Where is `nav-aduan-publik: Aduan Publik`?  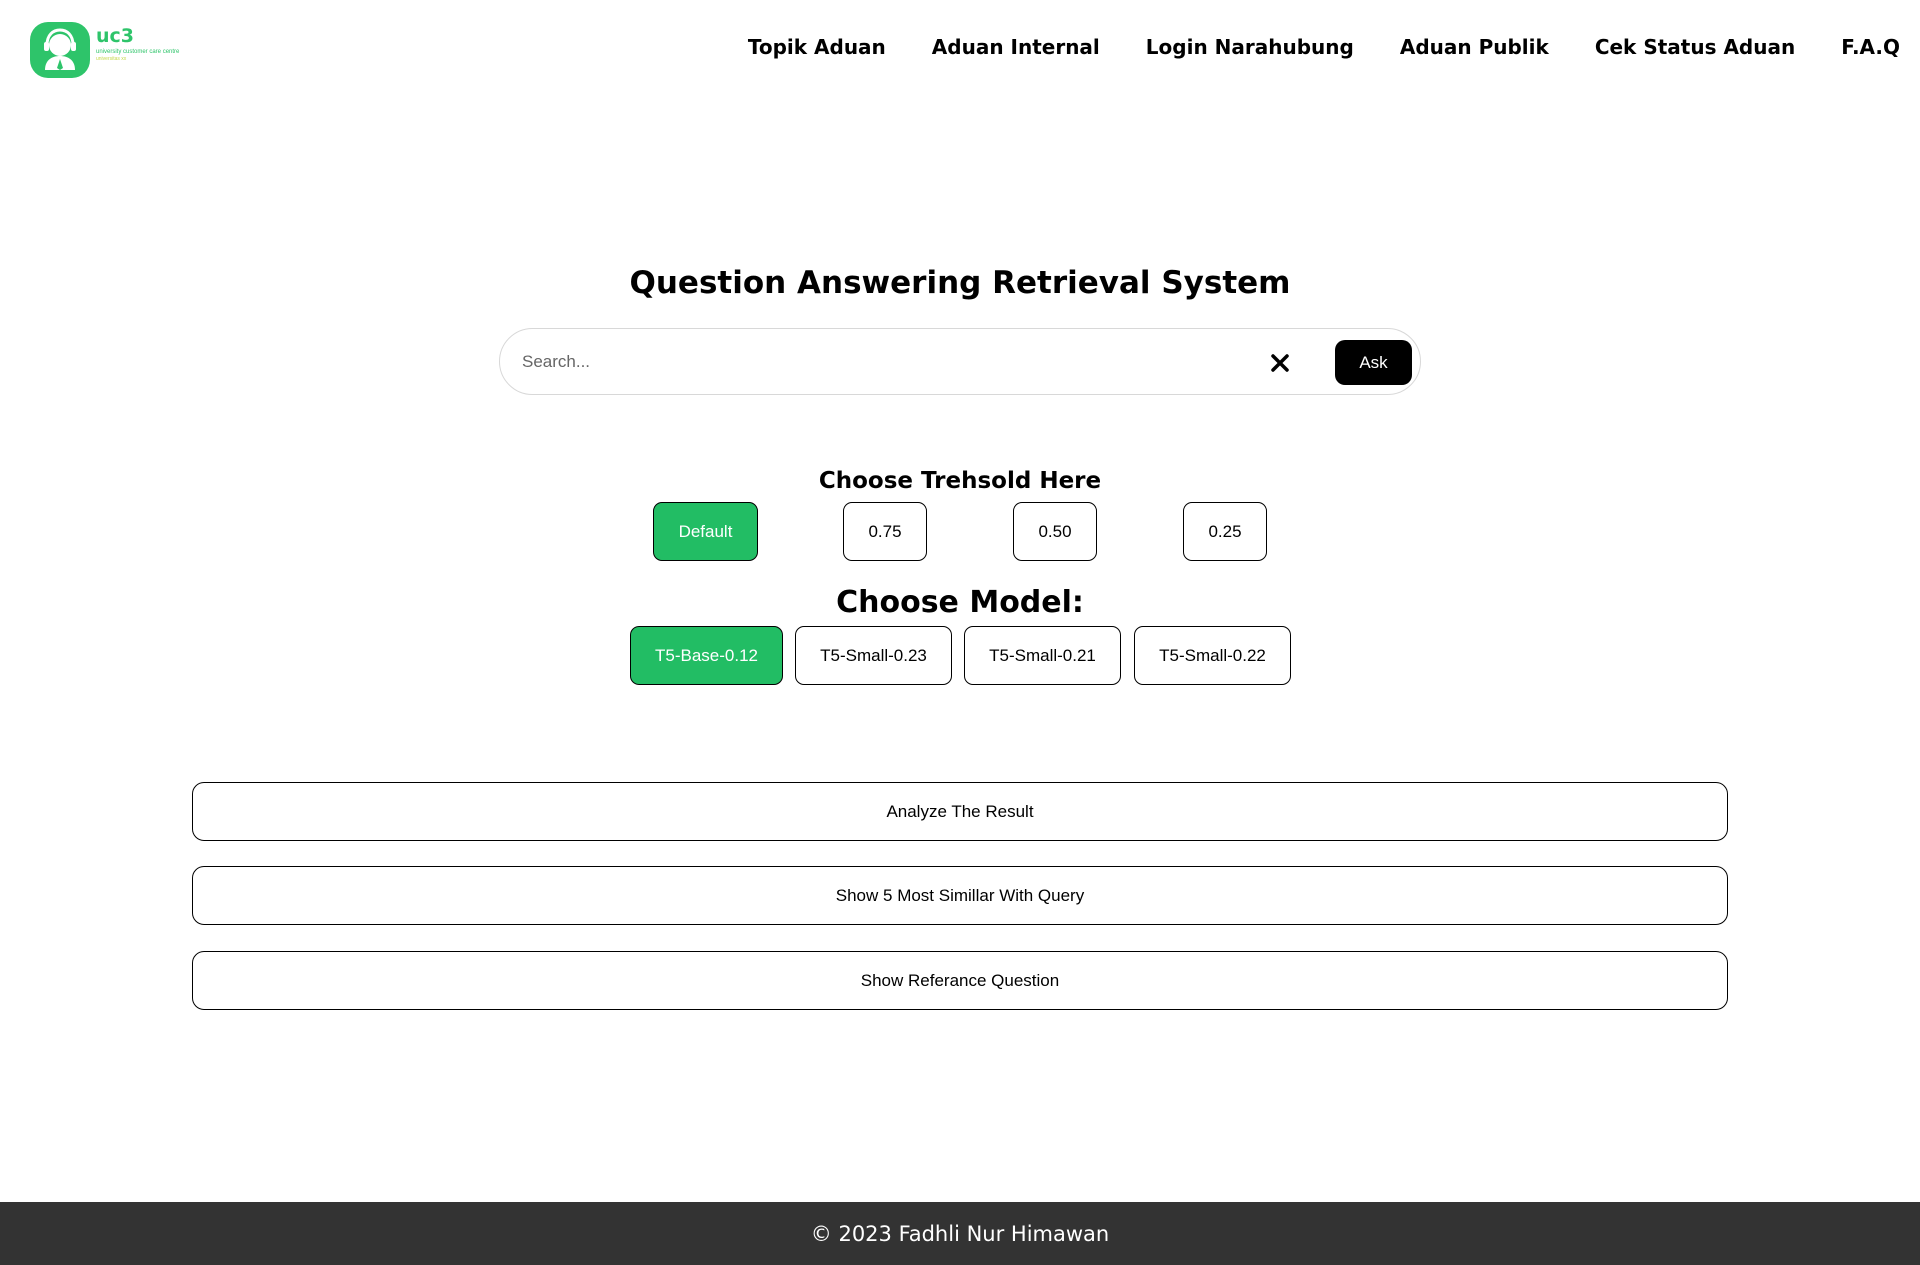
nav-aduan-publik: Aduan Publik is located at coordinates (1474, 47).